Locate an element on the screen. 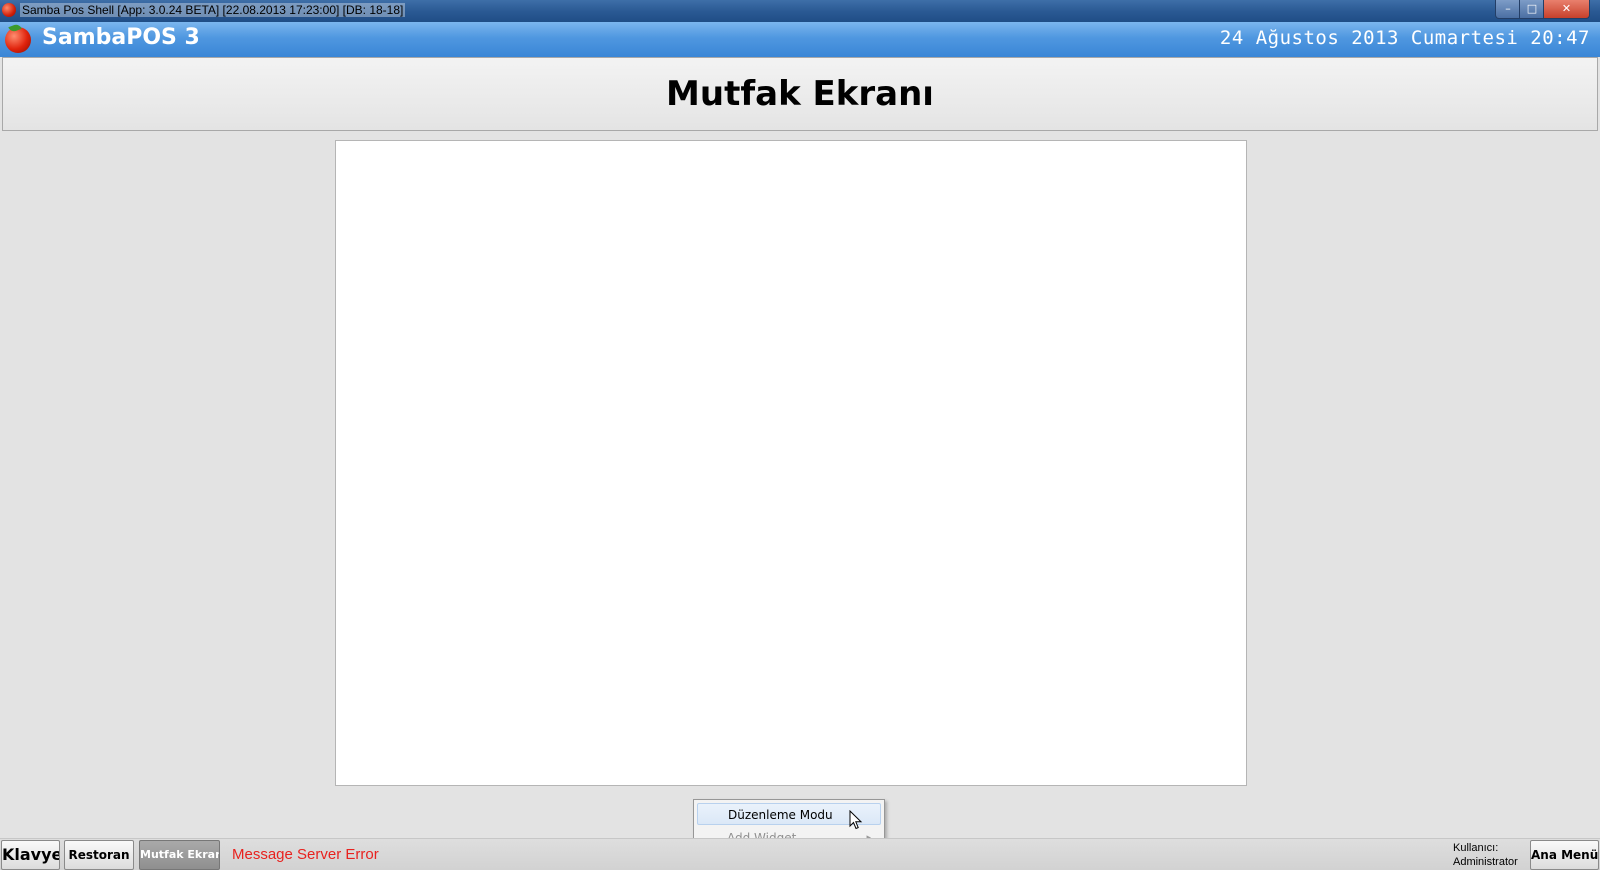 Image resolution: width=1600 pixels, height=870 pixels. apple-logo-icon is located at coordinates (18, 38).